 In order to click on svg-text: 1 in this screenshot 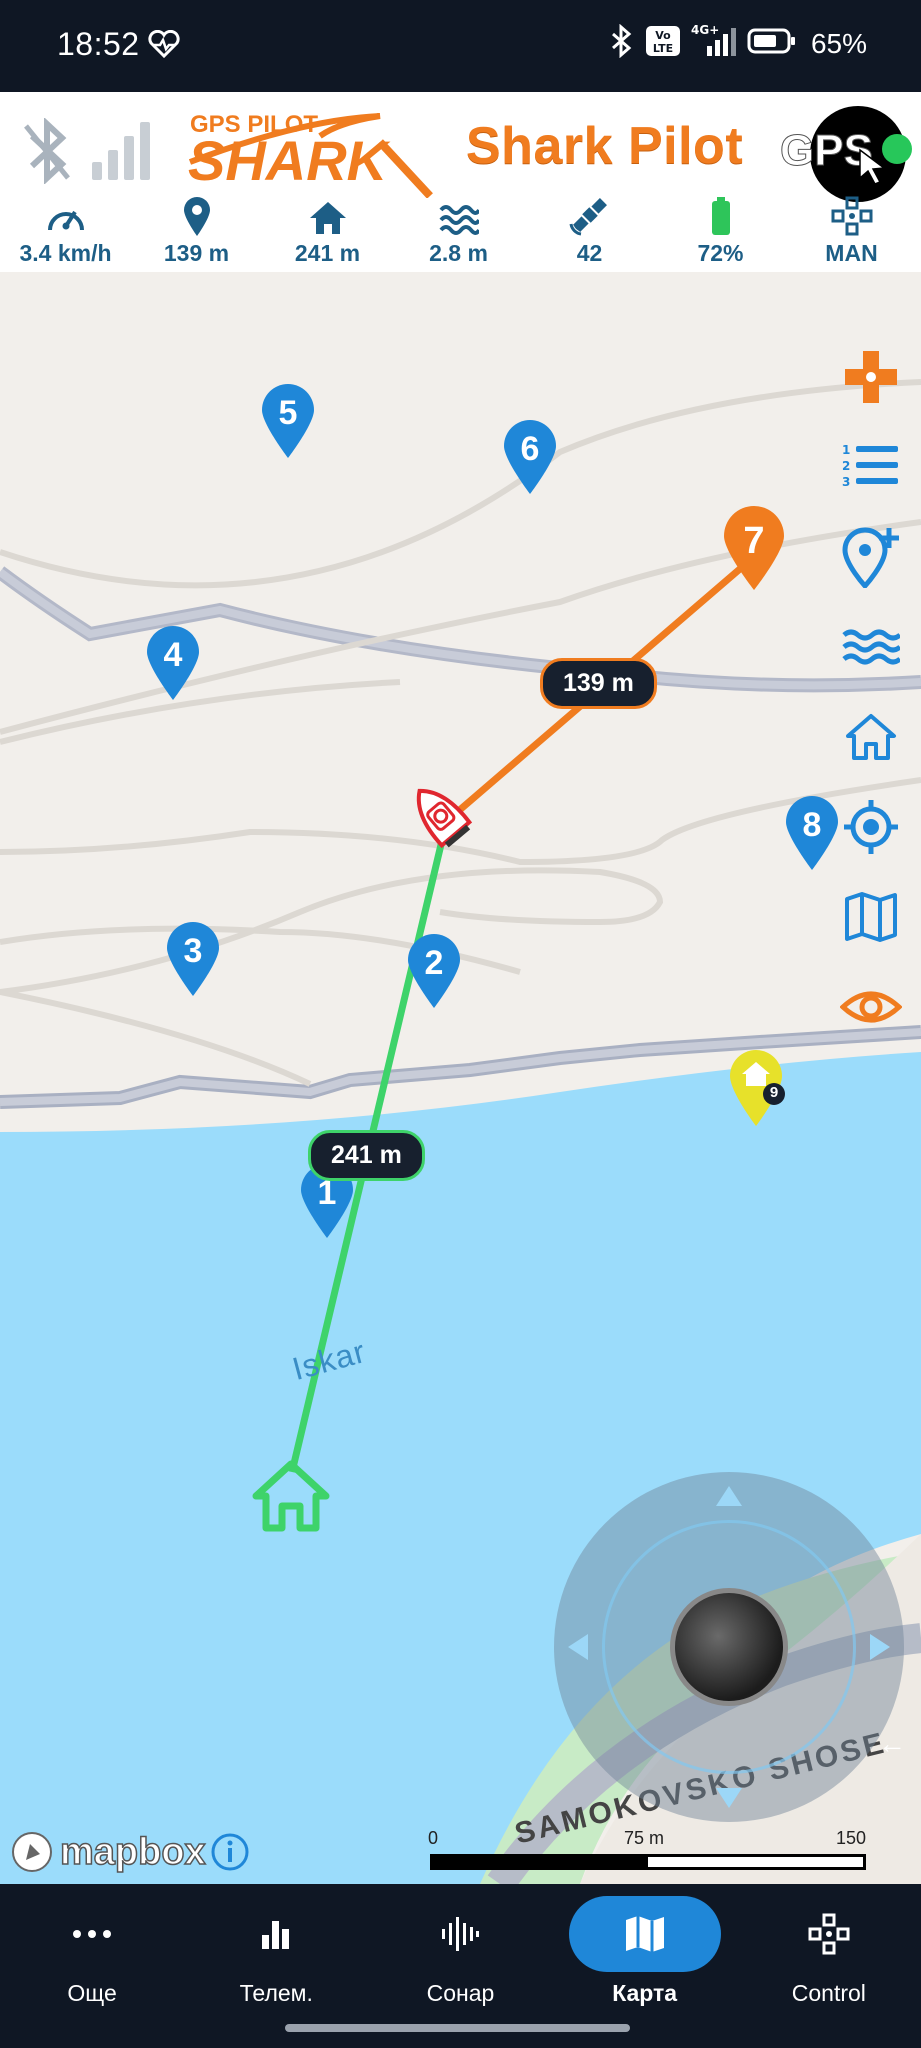, I will do `click(846, 450)`.